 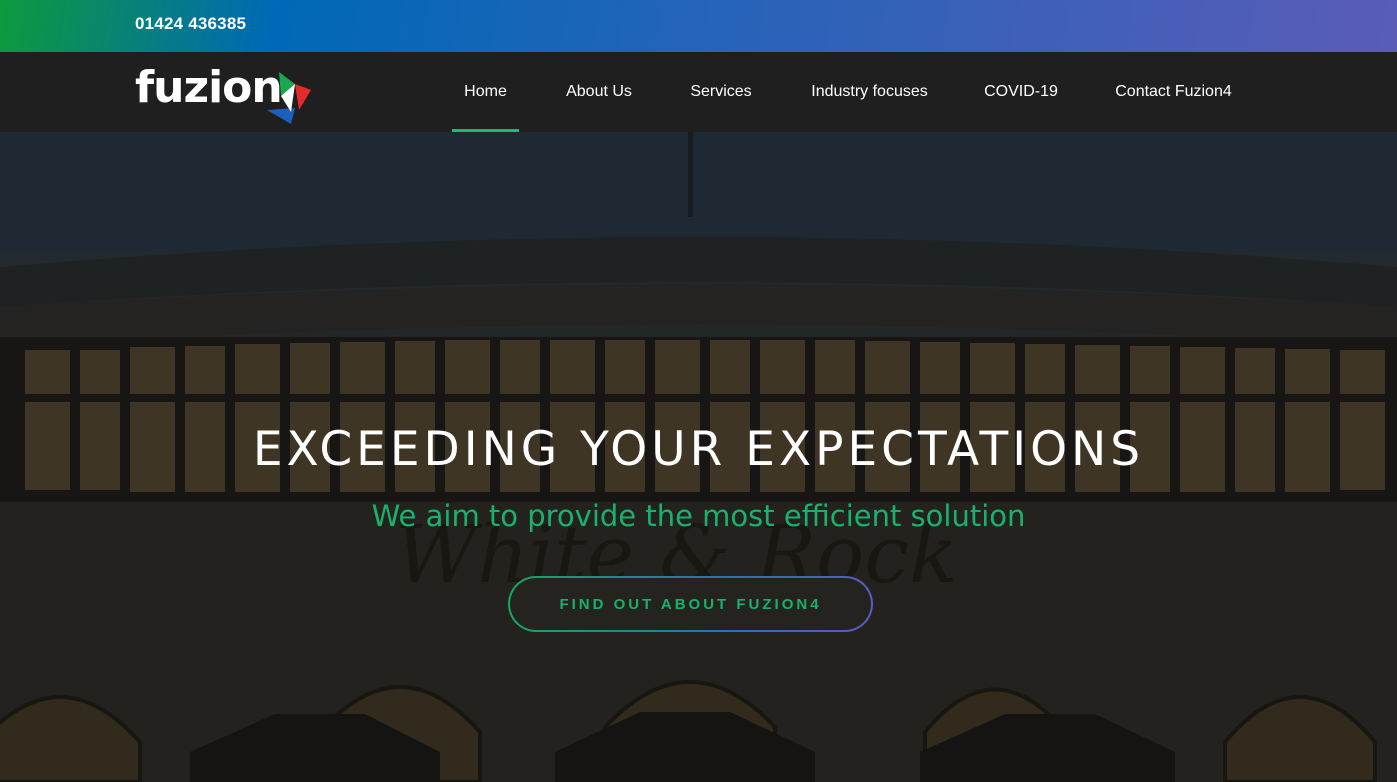 I want to click on find-out-button-label: FIND OUT ABOUT FUZION4, so click(x=690, y=604).